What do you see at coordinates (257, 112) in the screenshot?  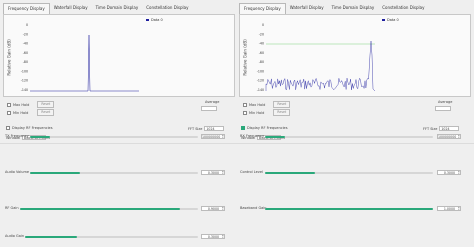 I see `right-min-hold-label: Min Hold` at bounding box center [257, 112].